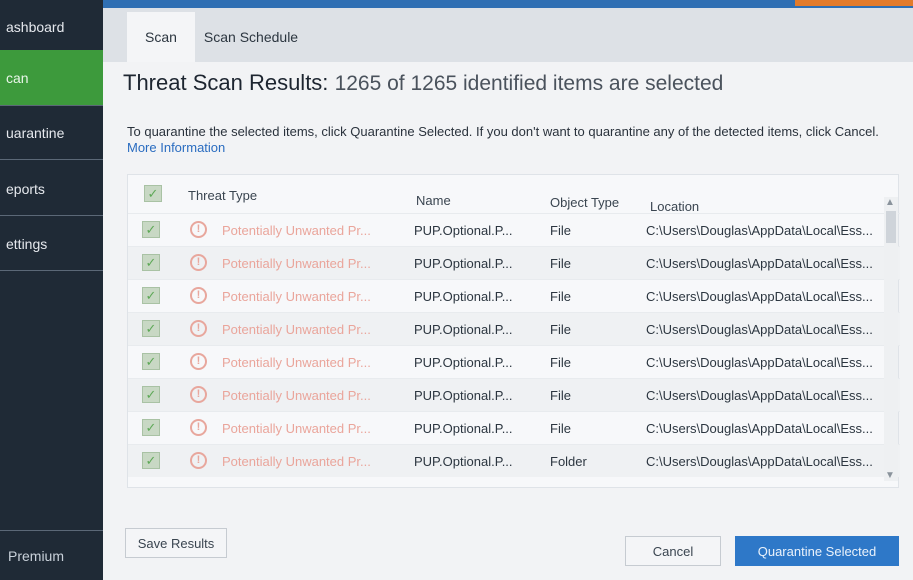 The width and height of the screenshot is (913, 580). Describe the element at coordinates (568, 461) in the screenshot. I see `object-type-cell: Folder` at that location.